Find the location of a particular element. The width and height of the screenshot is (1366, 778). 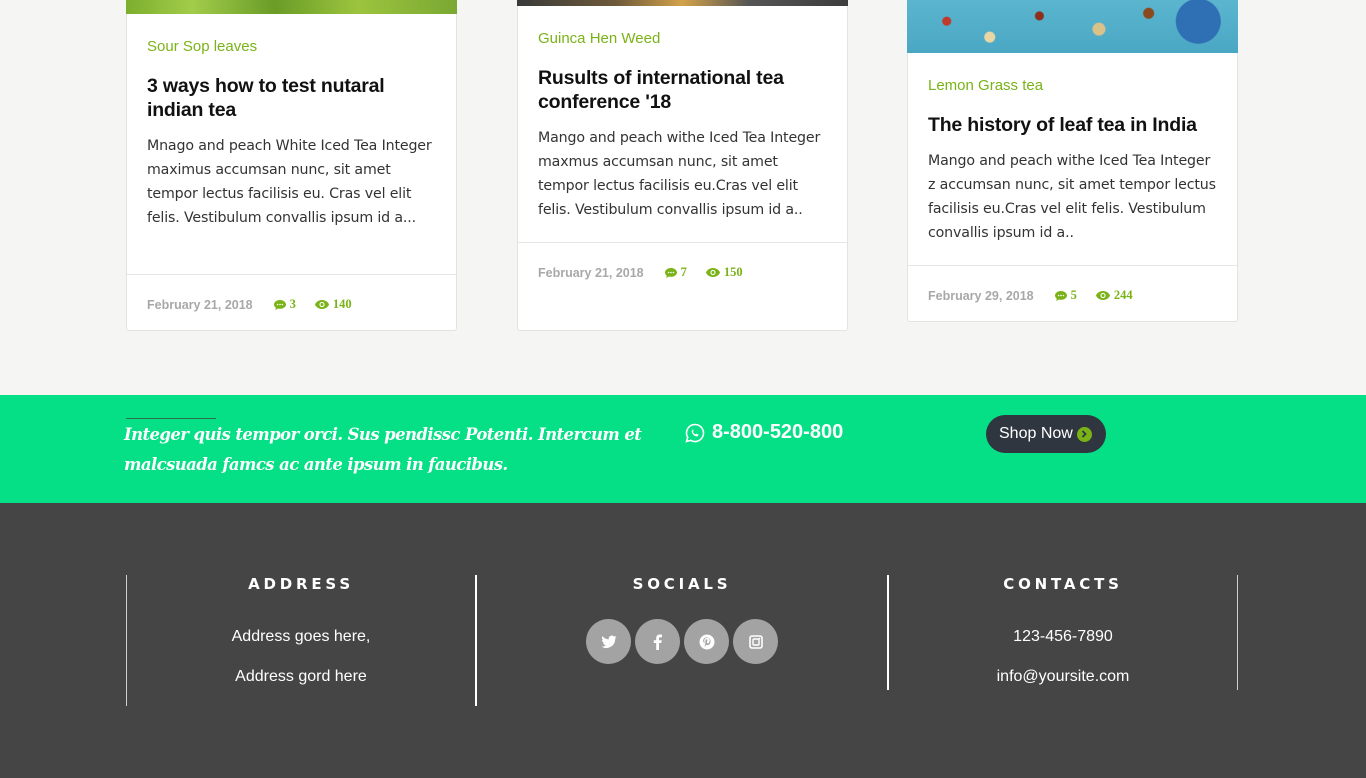

card-meta: February 29, 2018 5 244 is located at coordinates (1039, 295).